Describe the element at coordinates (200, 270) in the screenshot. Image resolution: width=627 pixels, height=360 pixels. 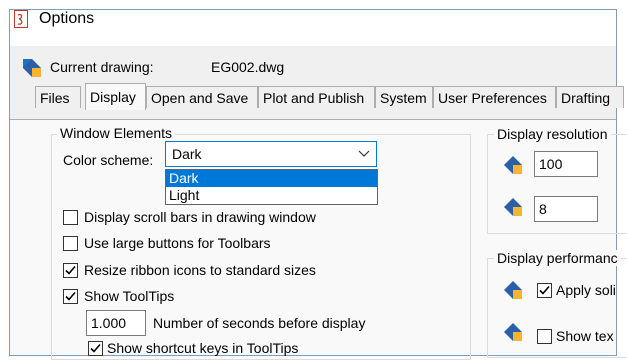
I see `resize-ribbon-label: Resize ribbon icons to standard sizes` at that location.